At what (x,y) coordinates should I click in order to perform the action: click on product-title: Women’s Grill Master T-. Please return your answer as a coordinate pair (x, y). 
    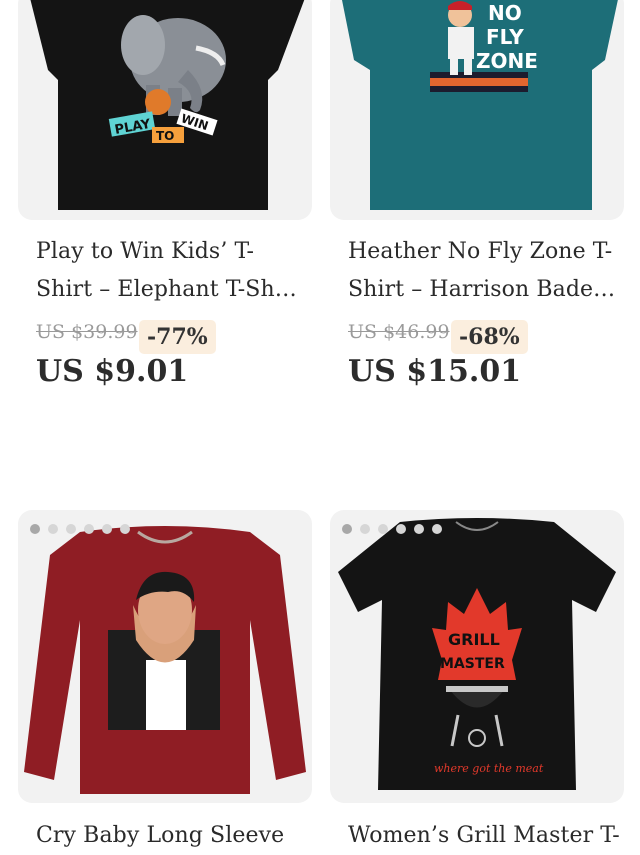
    Looking at the image, I should click on (488, 836).